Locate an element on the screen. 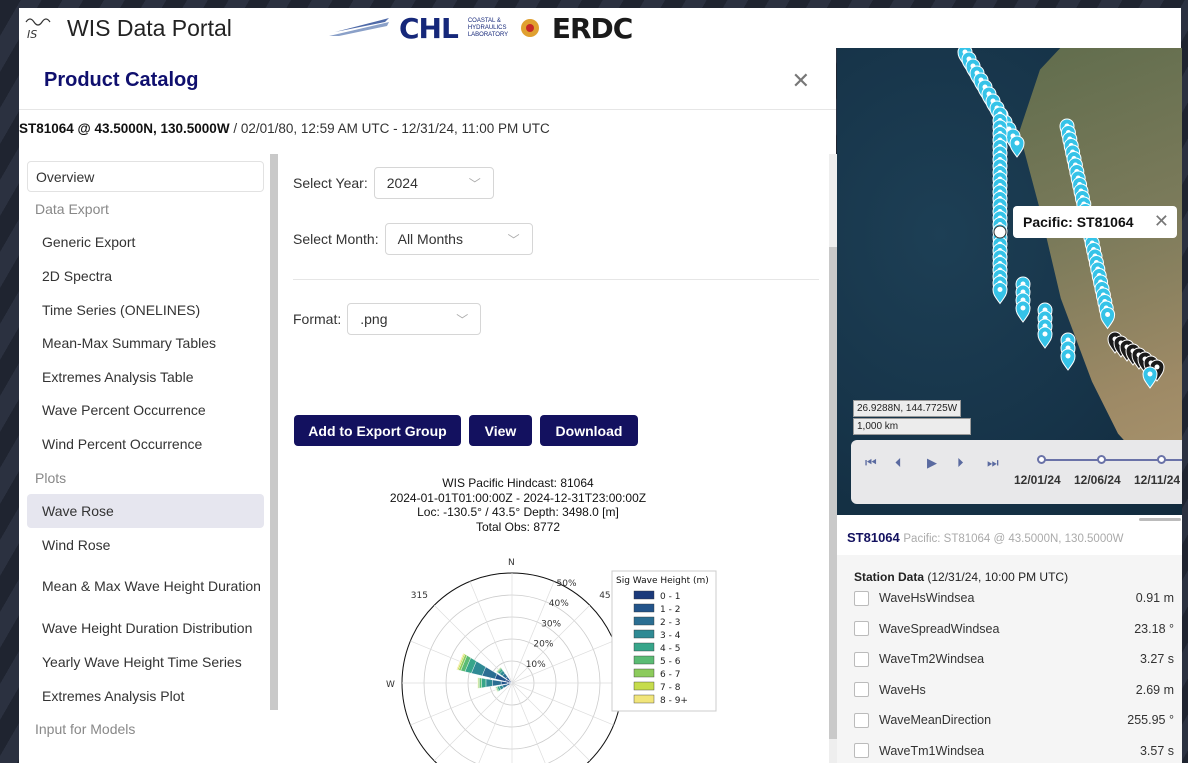  format-field: Format: .png ﹀ is located at coordinates (387, 319).